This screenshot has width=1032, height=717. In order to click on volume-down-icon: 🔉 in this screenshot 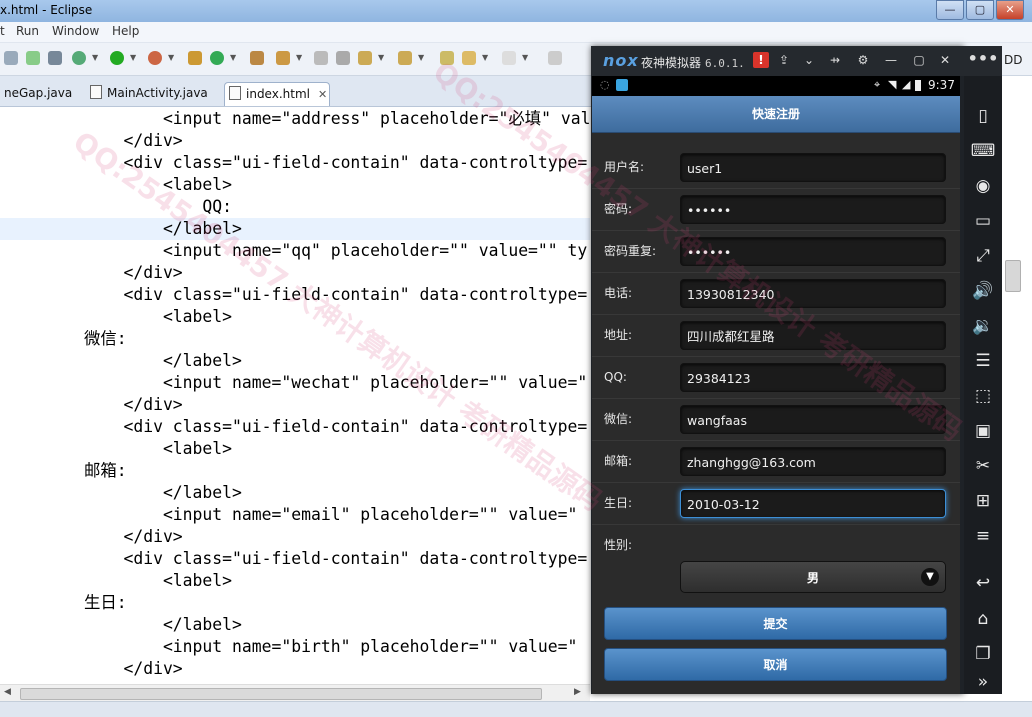, I will do `click(983, 326)`.